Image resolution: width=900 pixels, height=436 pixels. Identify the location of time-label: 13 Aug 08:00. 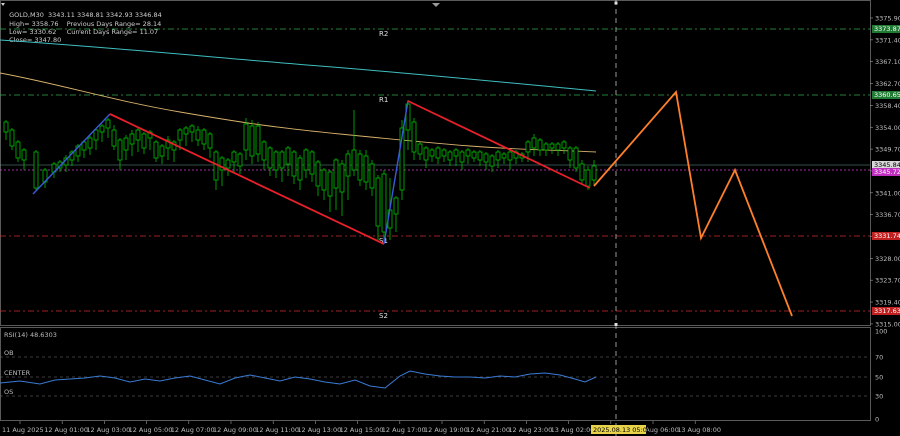
(699, 430).